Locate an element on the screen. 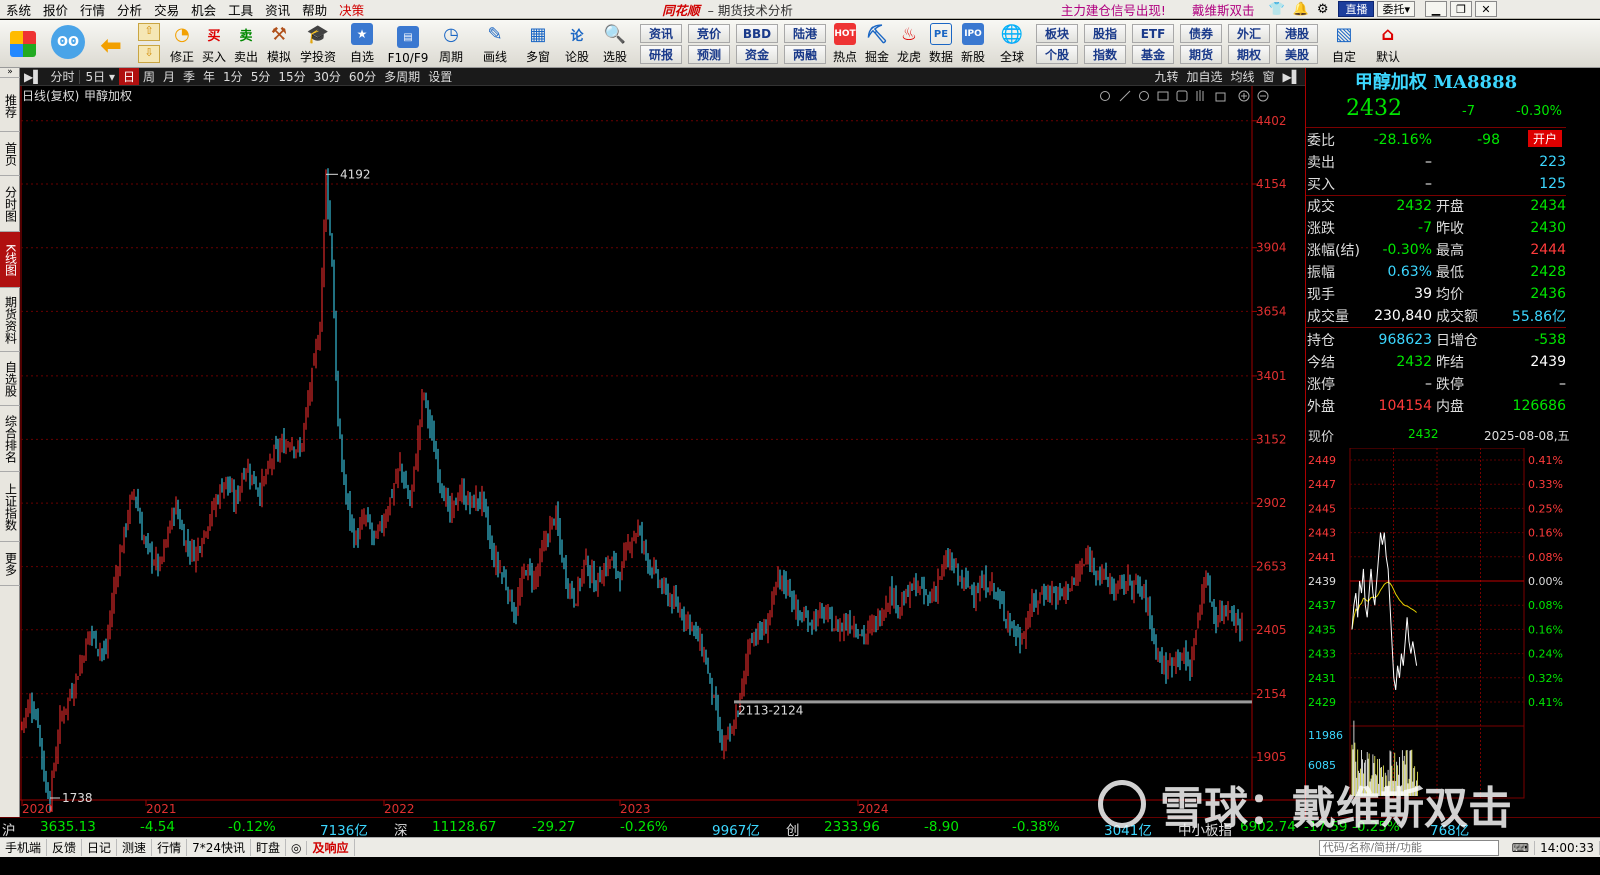  toolbar-sell: 卖卖出 is located at coordinates (246, 43).